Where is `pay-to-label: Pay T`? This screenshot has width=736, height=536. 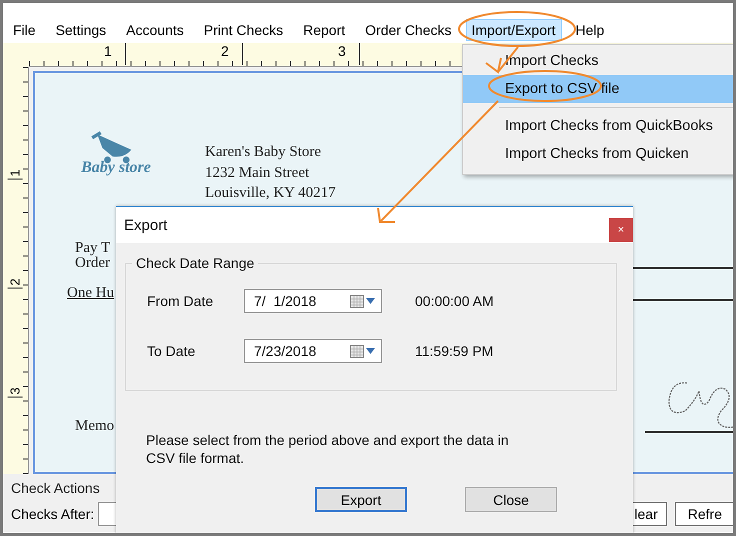 pay-to-label: Pay T is located at coordinates (92, 248).